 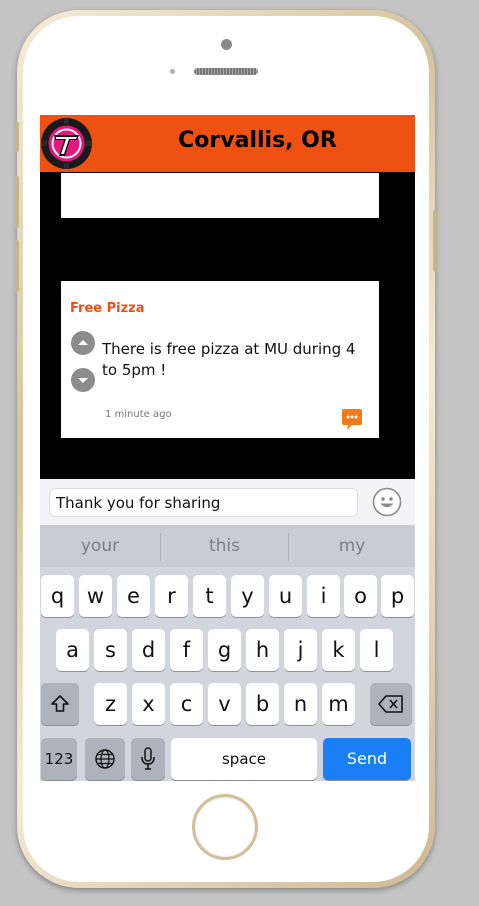 I want to click on key-z: z, so click(x=110, y=704).